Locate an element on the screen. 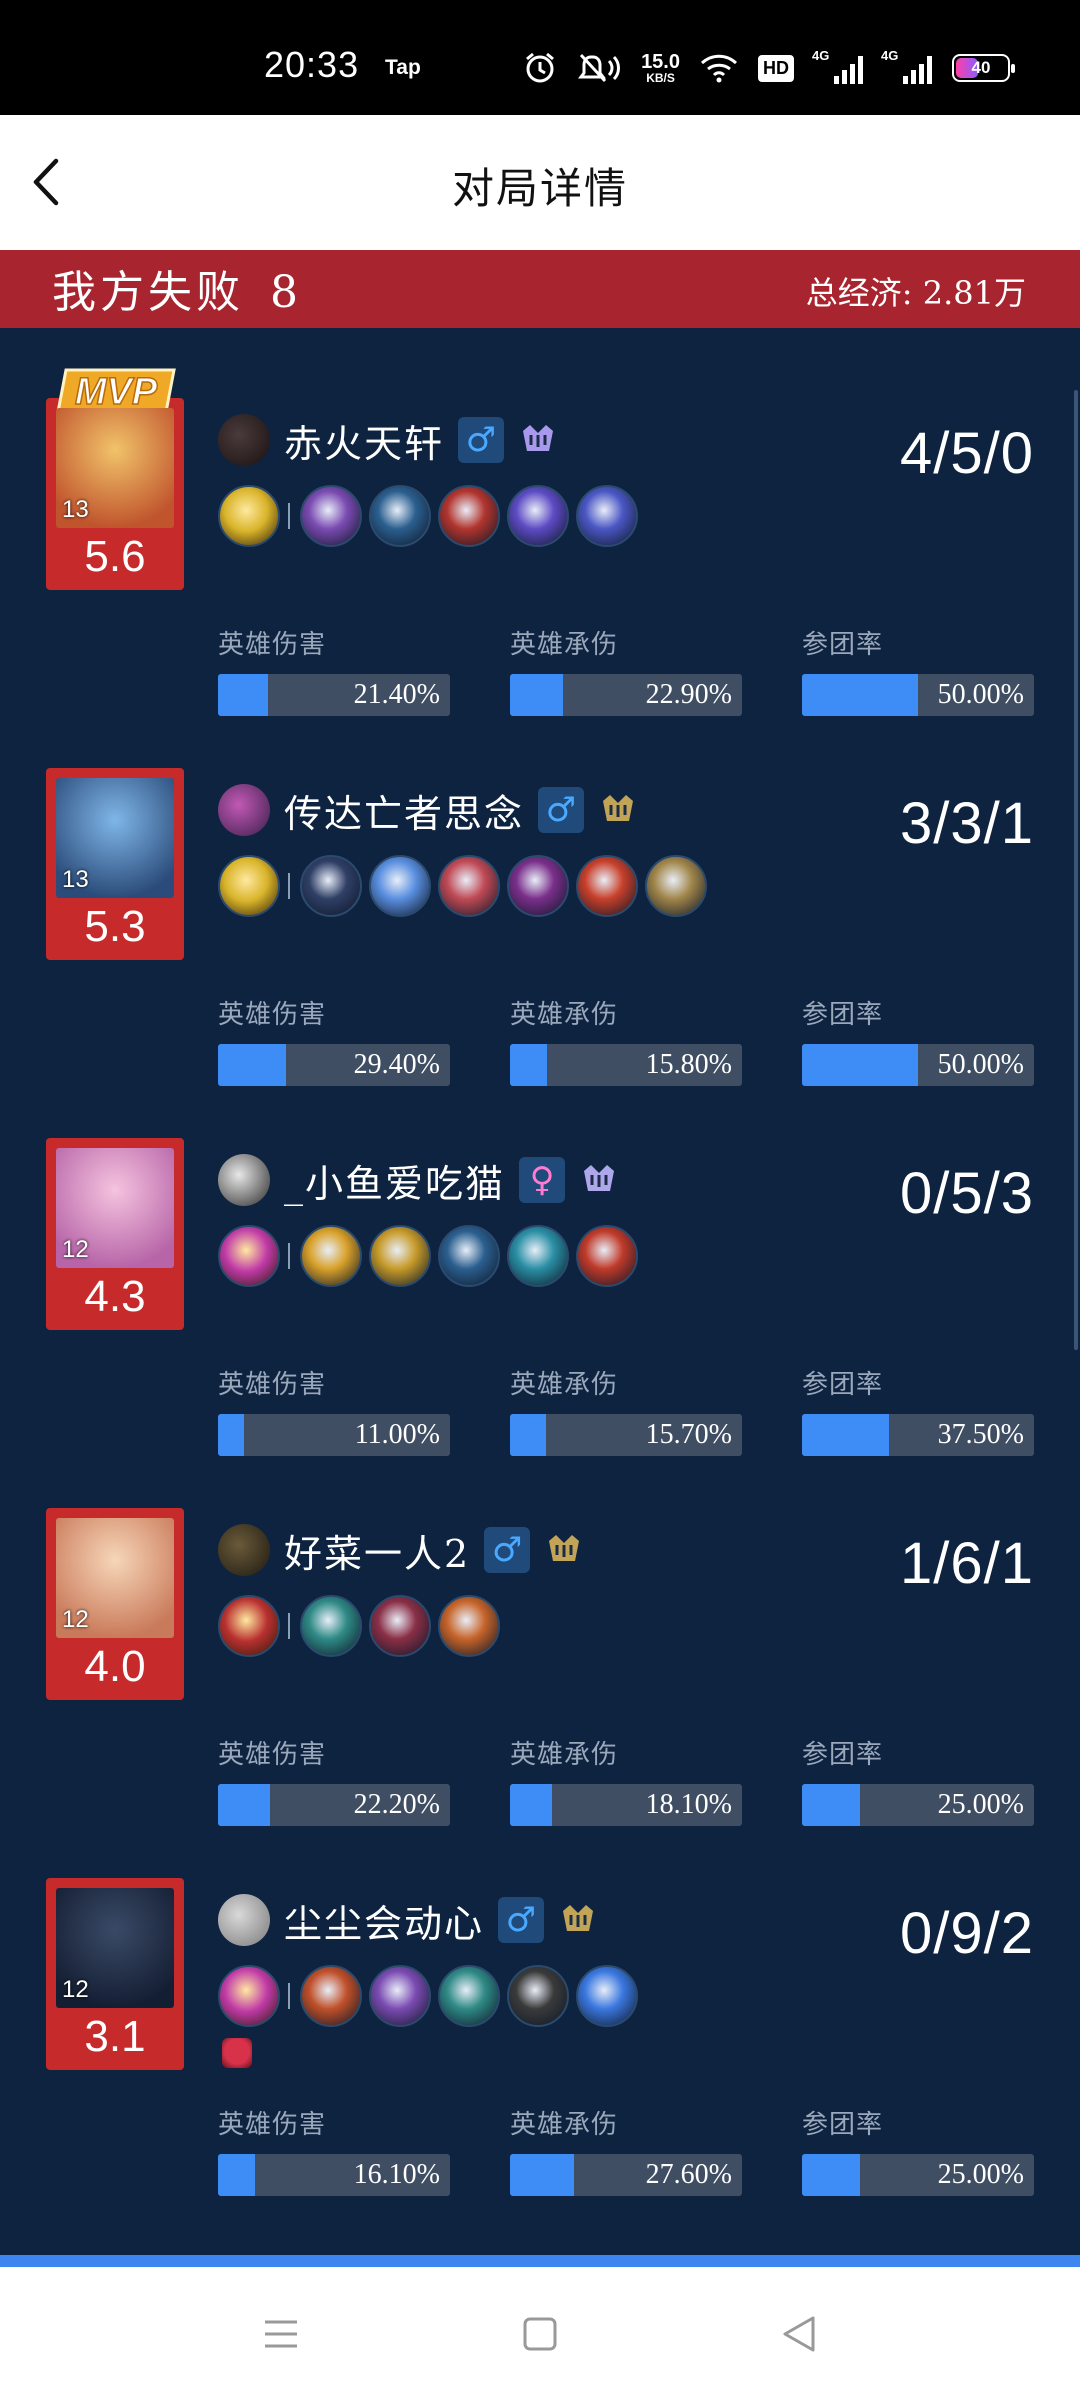 This screenshot has width=1080, height=2400. home-button is located at coordinates (540, 2334).